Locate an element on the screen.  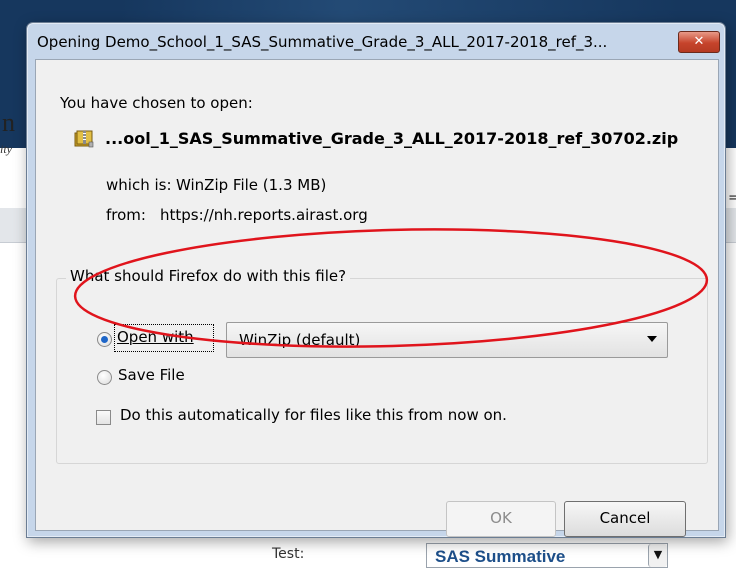
chevron-down-icon is located at coordinates (652, 339).